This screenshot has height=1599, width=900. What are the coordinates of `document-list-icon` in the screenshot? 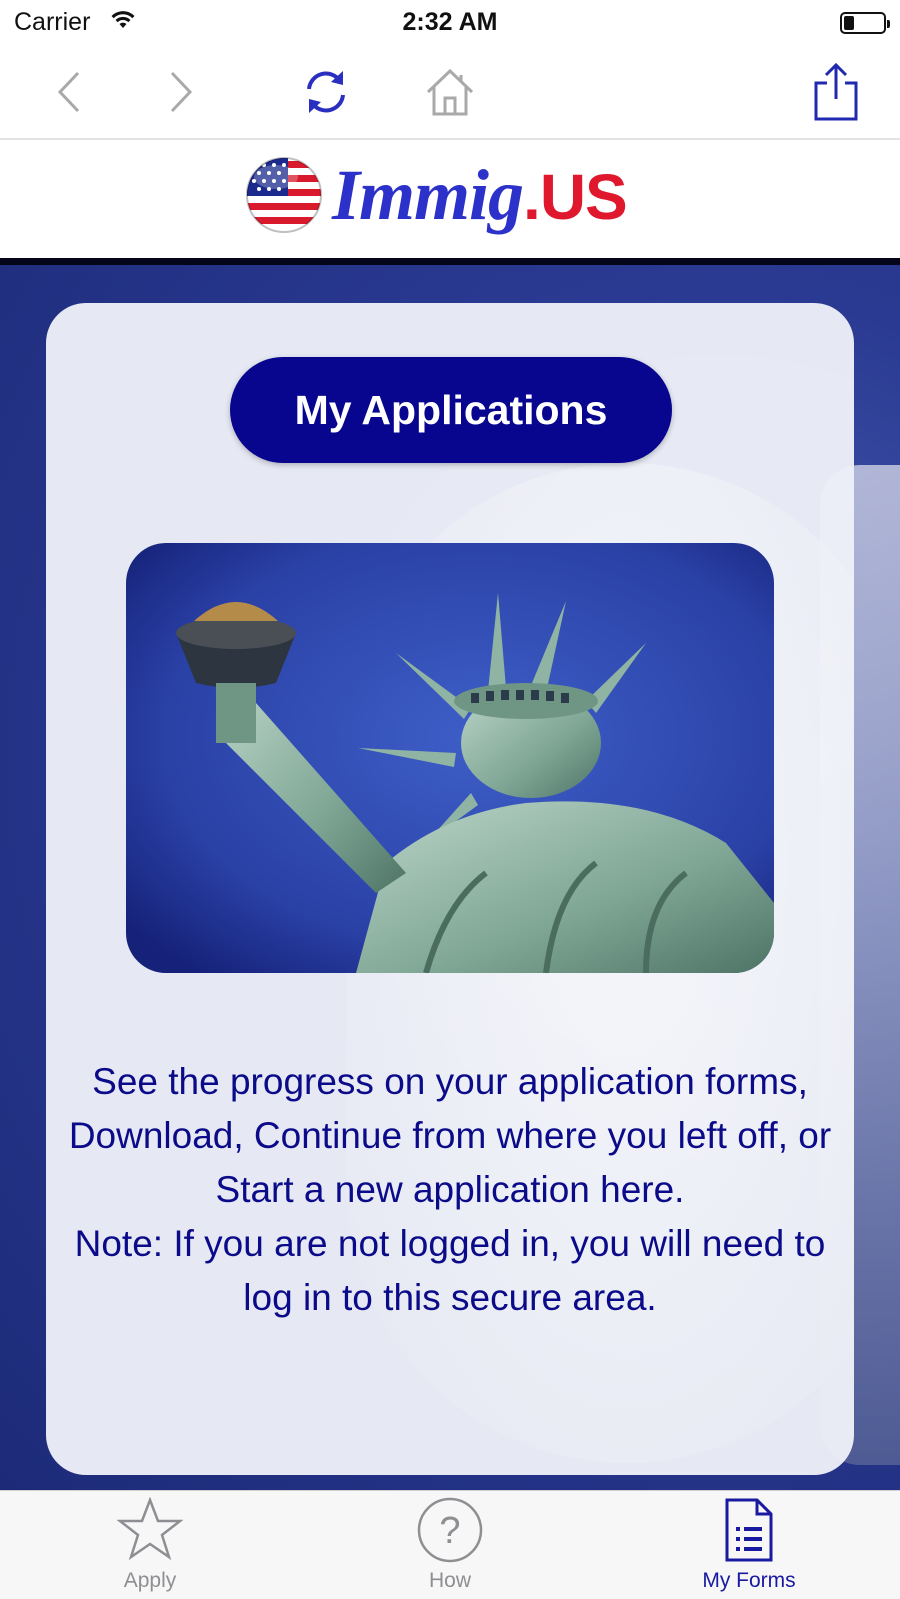 It's located at (749, 1530).